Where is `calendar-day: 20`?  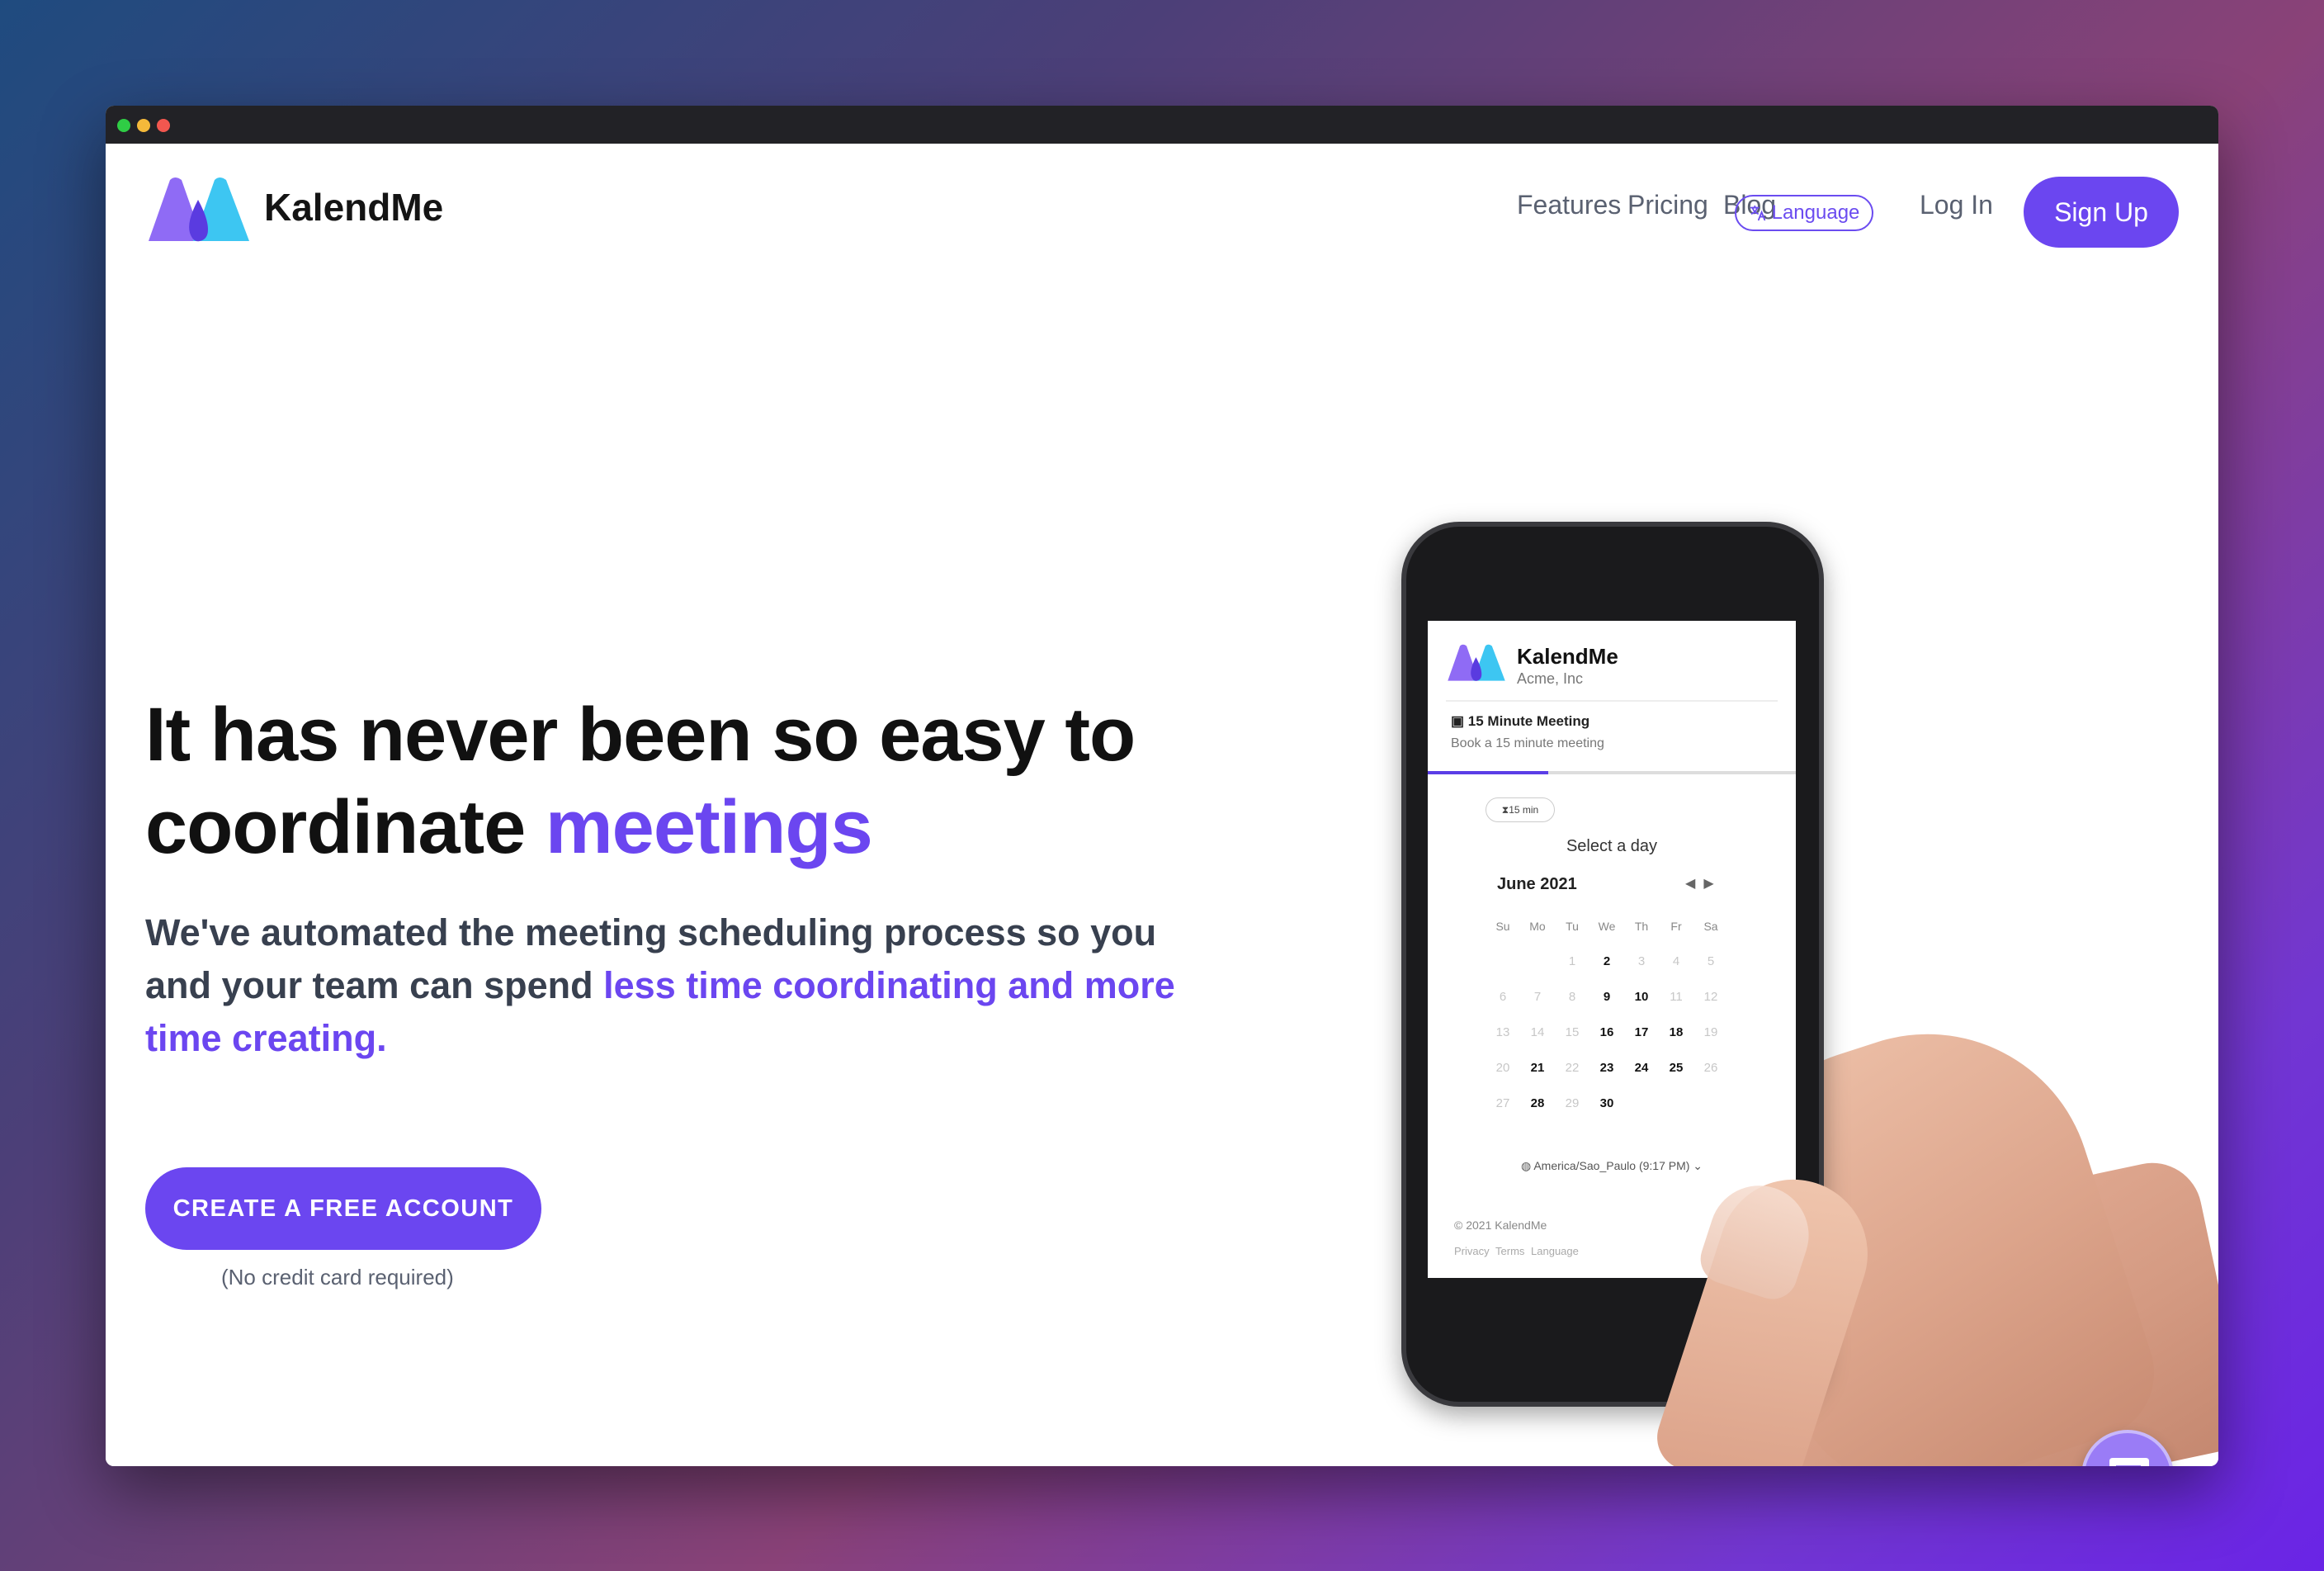 calendar-day: 20 is located at coordinates (1502, 1068).